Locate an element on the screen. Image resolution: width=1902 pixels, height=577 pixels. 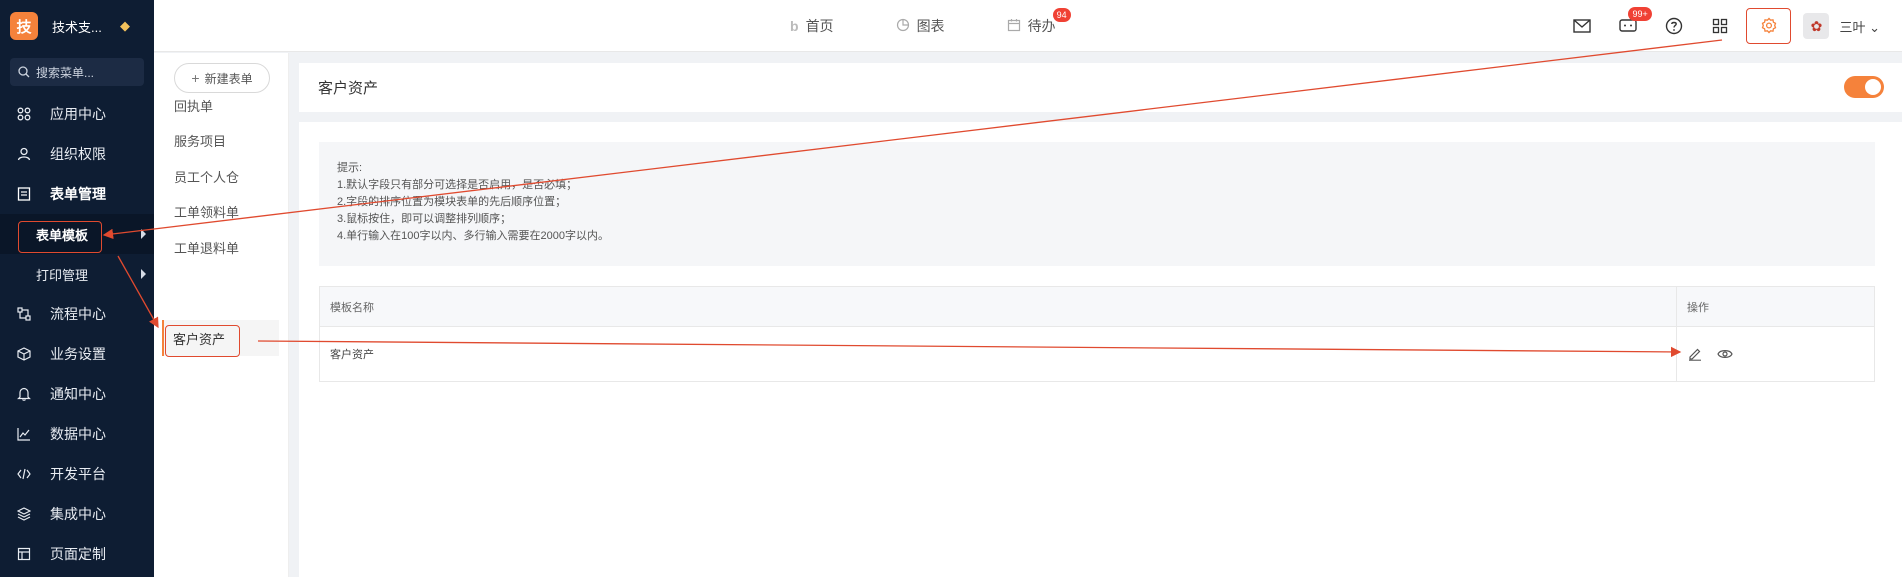
nav-todo: 待办 94 is located at coordinates (1039, 22).